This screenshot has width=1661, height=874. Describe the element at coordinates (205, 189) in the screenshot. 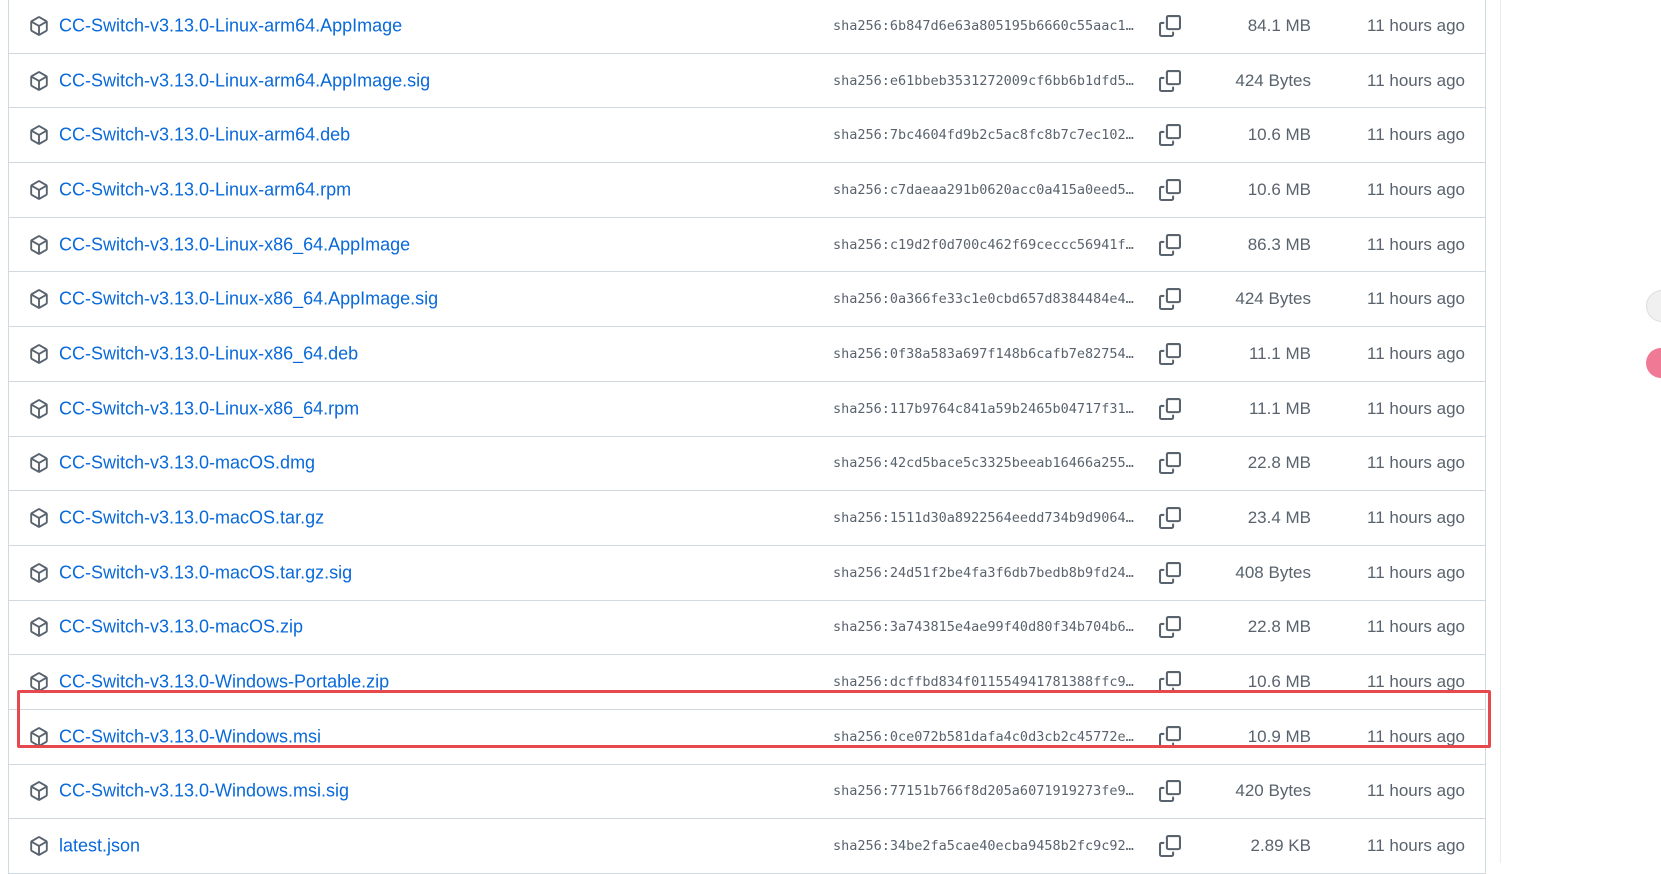

I see `asset-link: CC-Switch-v3.13.0-Linux-arm64.rpm` at that location.